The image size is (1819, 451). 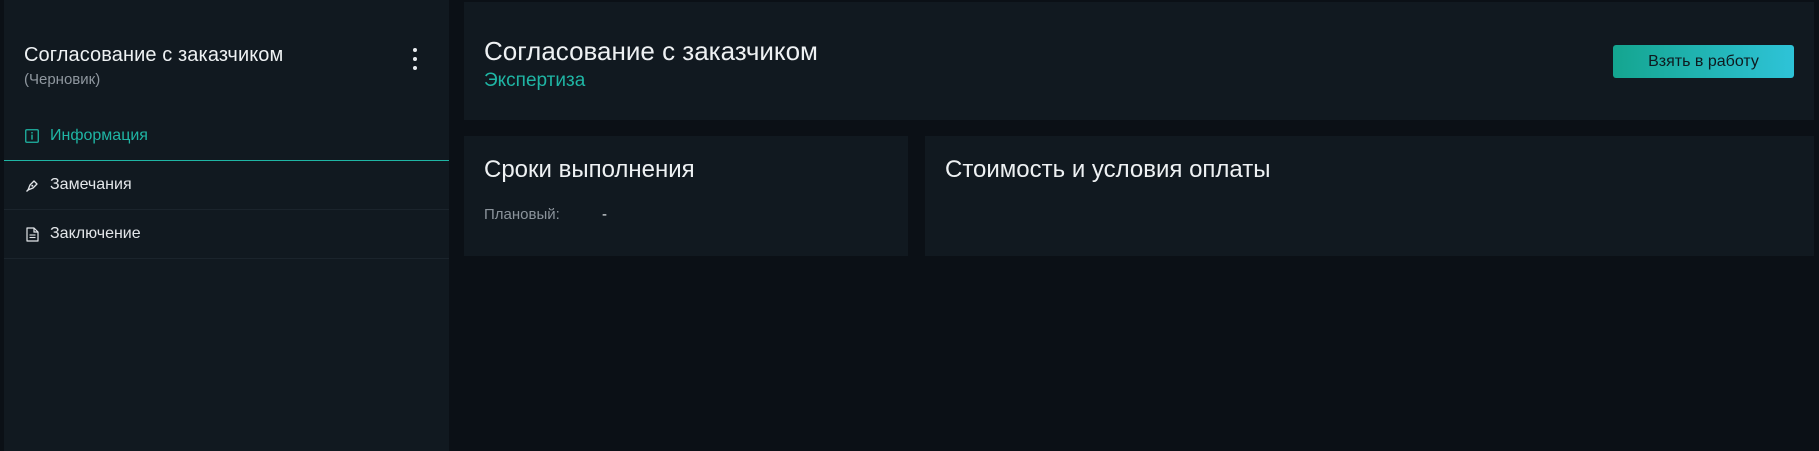 I want to click on pen-icon, so click(x=32, y=185).